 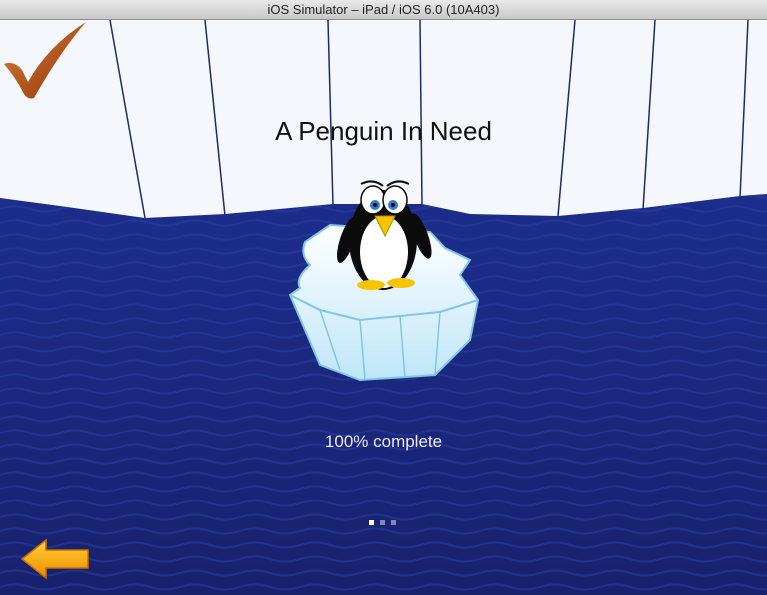 I want to click on penguin-character, so click(x=385, y=232).